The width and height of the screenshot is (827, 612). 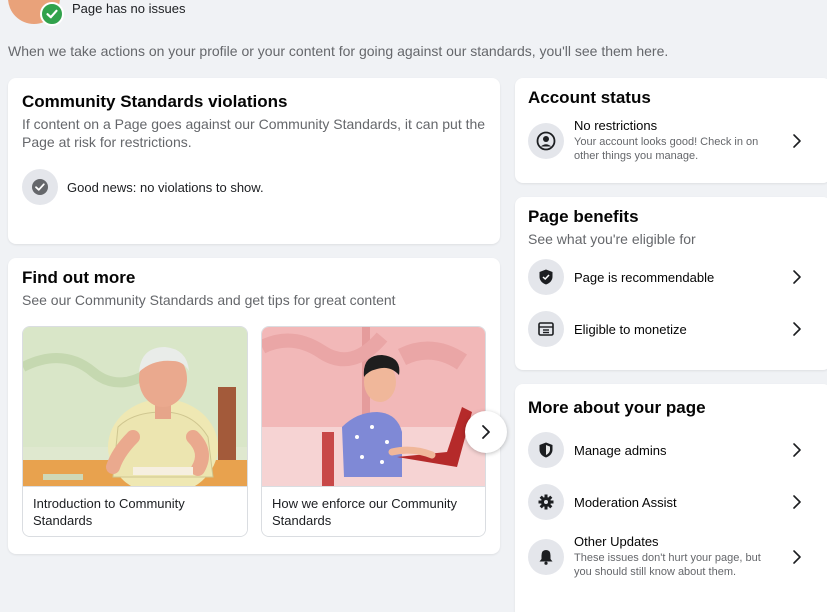 What do you see at coordinates (612, 239) in the screenshot?
I see `page-benefits-subtitle: See what you're eligible for` at bounding box center [612, 239].